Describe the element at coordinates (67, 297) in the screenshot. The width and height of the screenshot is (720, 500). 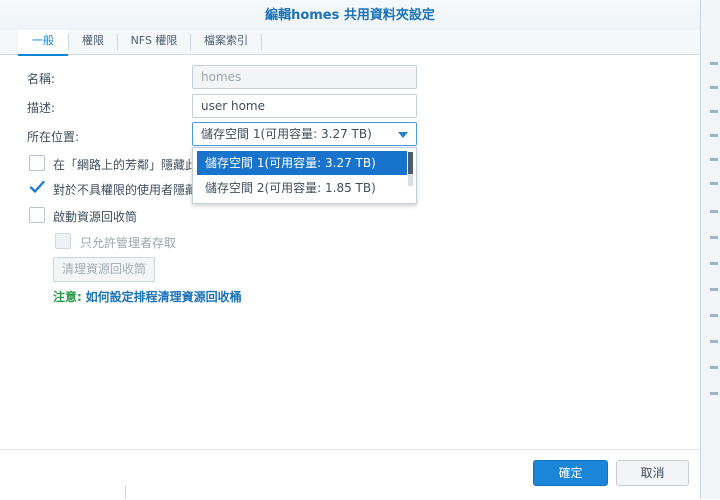
I see `note-prefix: 注意:` at that location.